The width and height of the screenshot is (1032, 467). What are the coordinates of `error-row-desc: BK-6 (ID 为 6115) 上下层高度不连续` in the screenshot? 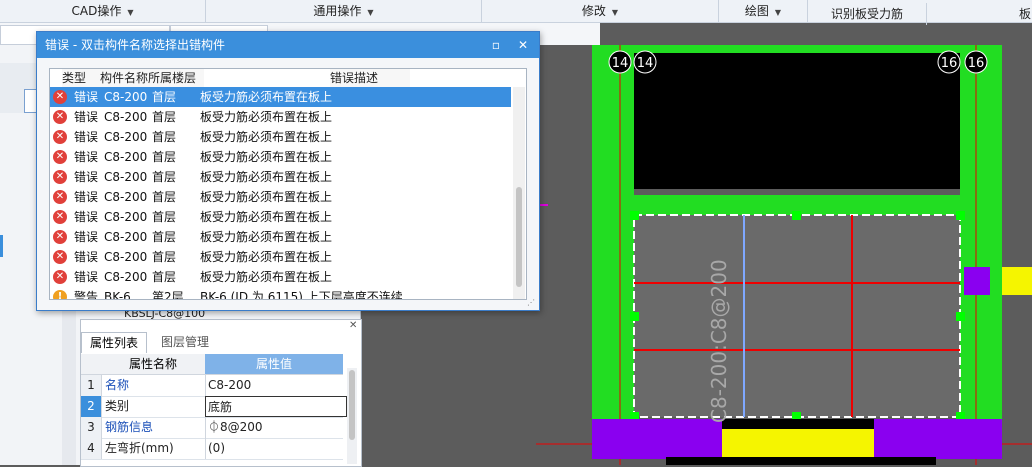 It's located at (301, 295).